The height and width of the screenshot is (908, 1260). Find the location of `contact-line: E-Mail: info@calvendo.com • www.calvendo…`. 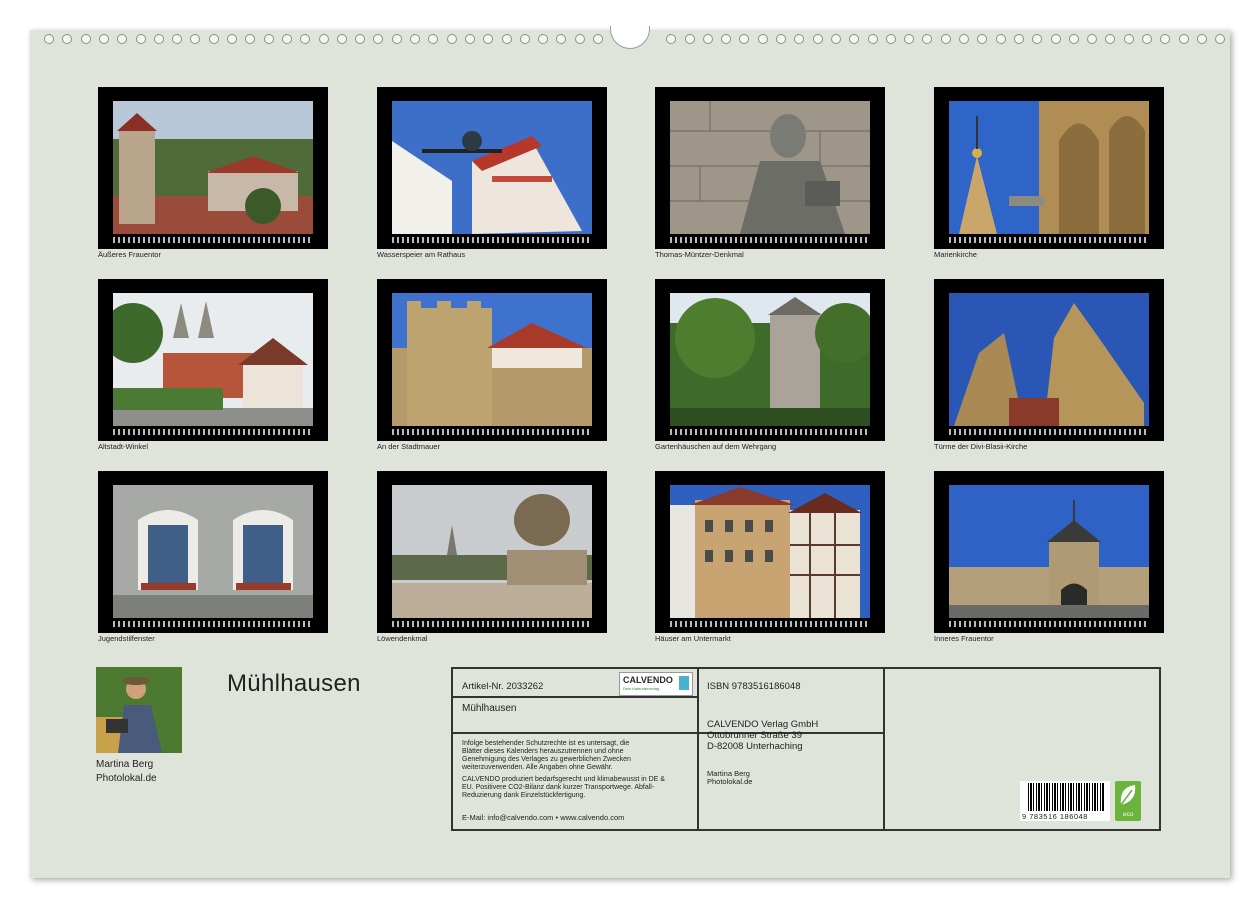

contact-line: E-Mail: info@calvendo.com • www.calvendo… is located at coordinates (543, 817).